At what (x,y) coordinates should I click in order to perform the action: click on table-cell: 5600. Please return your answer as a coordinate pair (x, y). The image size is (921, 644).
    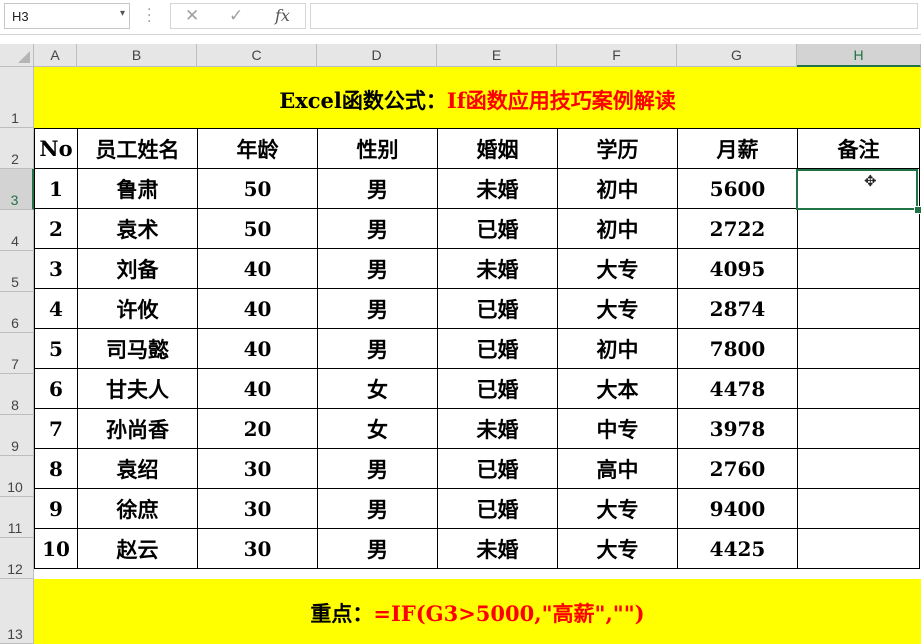
    Looking at the image, I should click on (737, 188).